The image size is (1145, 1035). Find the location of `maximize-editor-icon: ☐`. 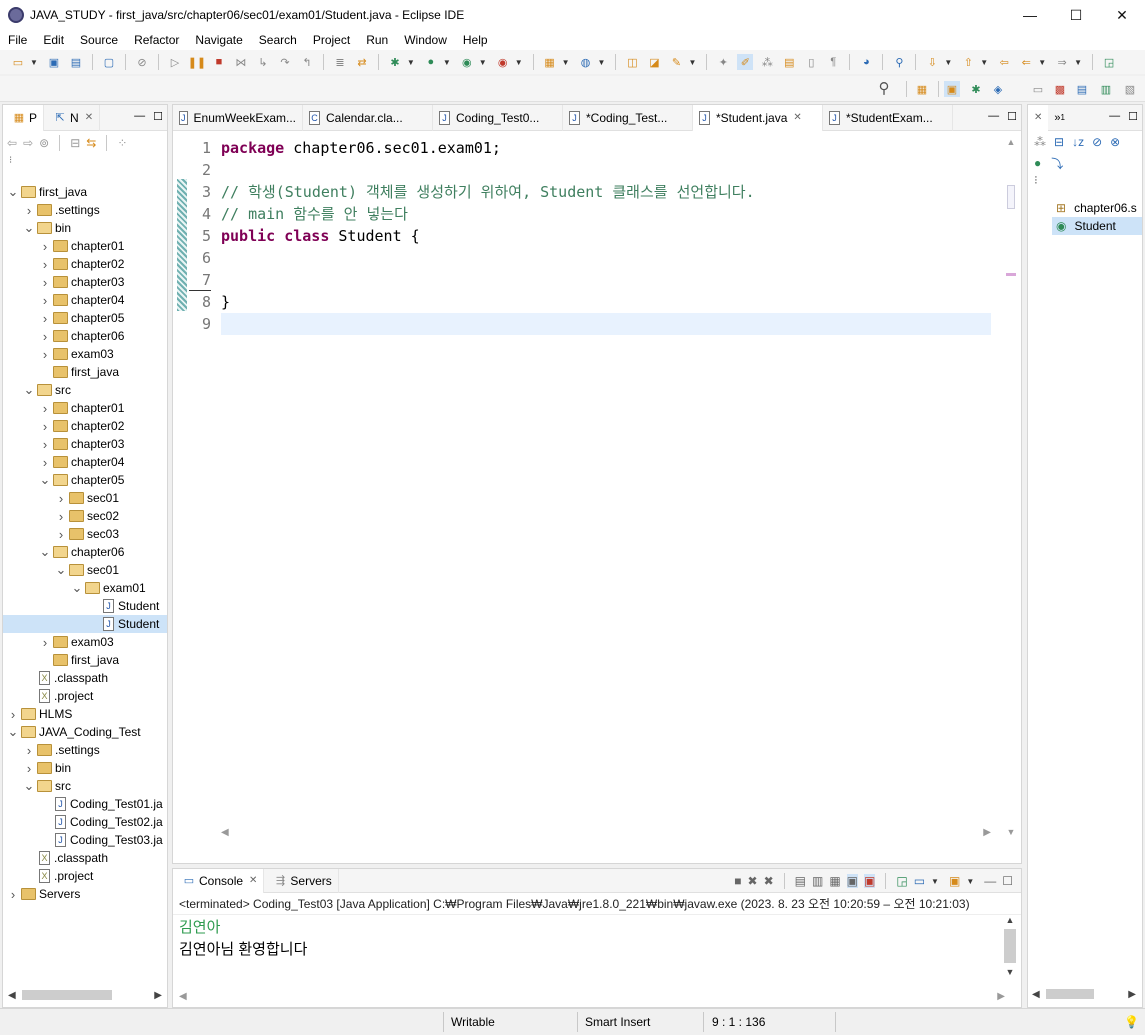

maximize-editor-icon: ☐ is located at coordinates (1012, 116).